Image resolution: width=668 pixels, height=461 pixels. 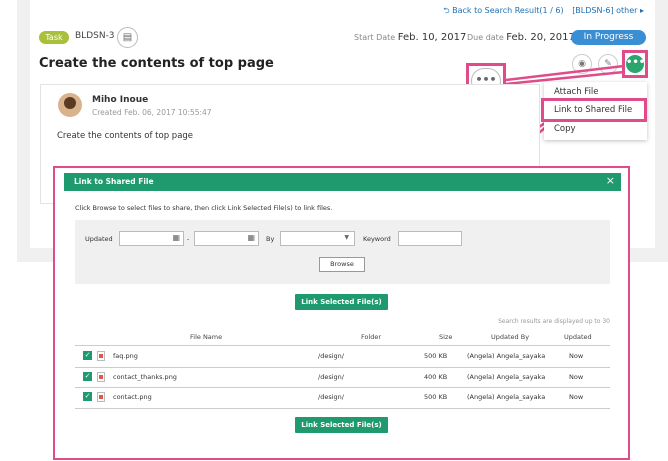 I want to click on date-range-dash: -, so click(x=188, y=239).